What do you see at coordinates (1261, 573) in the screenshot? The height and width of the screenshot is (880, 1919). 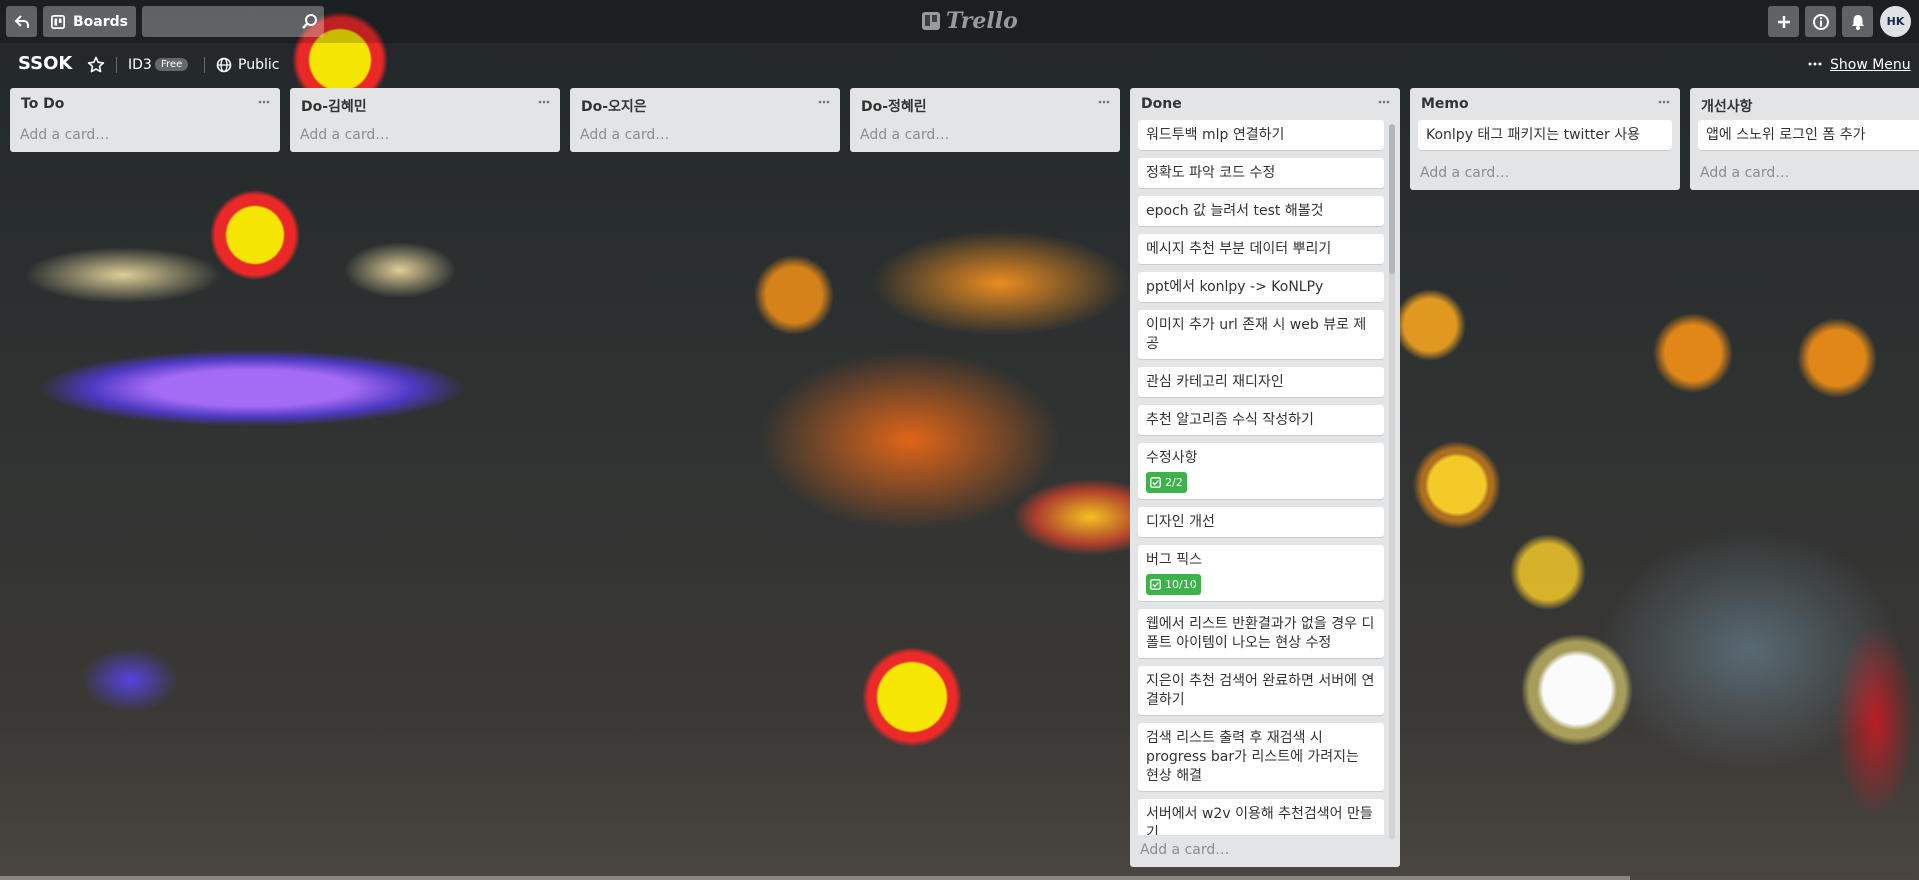 I see `card: 버그 픽스 10/10` at bounding box center [1261, 573].